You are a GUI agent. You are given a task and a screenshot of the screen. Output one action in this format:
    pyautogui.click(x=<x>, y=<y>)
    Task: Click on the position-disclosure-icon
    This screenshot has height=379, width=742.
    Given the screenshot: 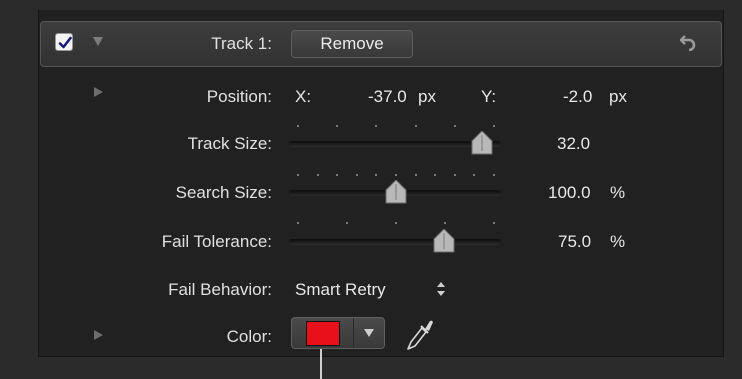 What is the action you would take?
    pyautogui.click(x=98, y=92)
    